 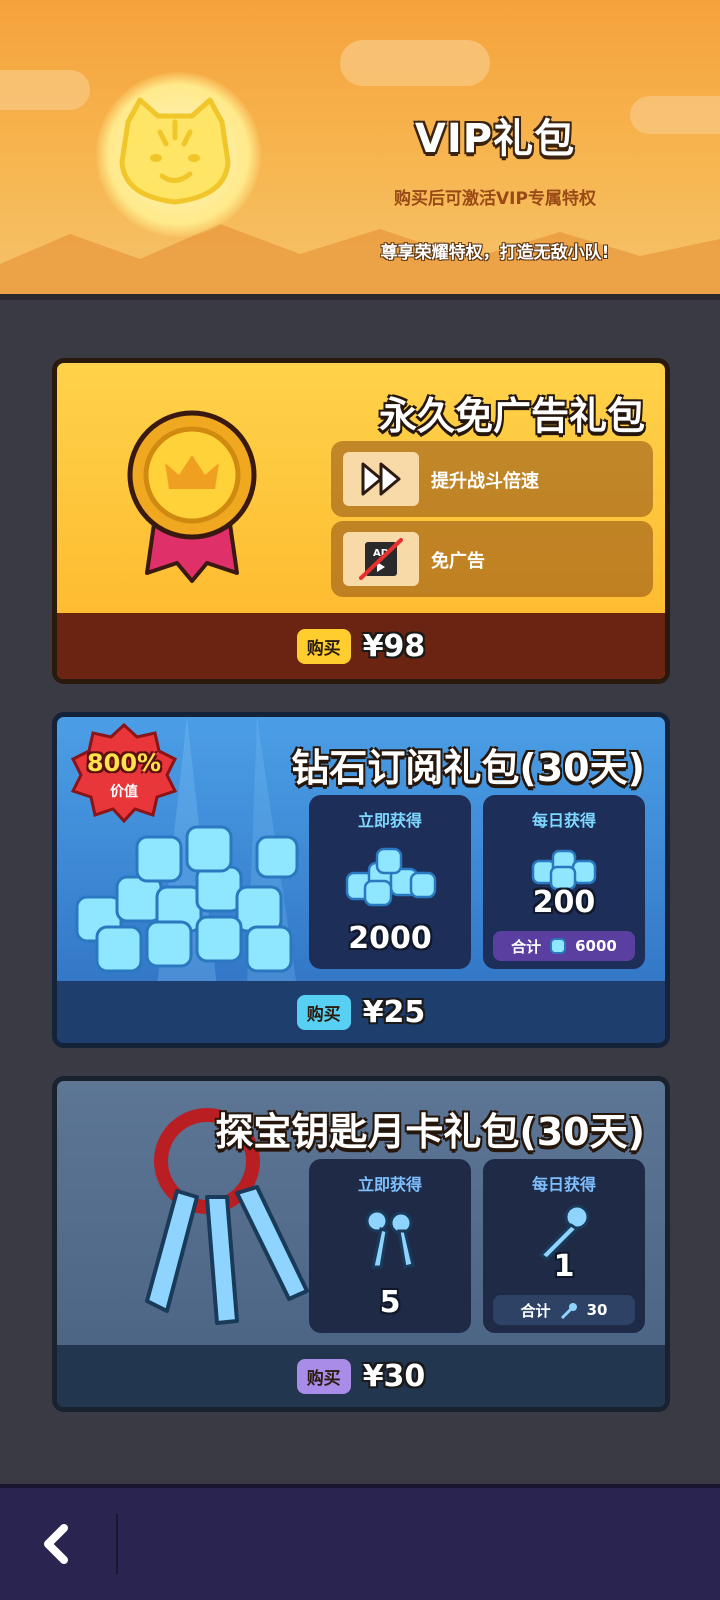 I want to click on buy-button: 购买 ¥30, so click(x=361, y=1376).